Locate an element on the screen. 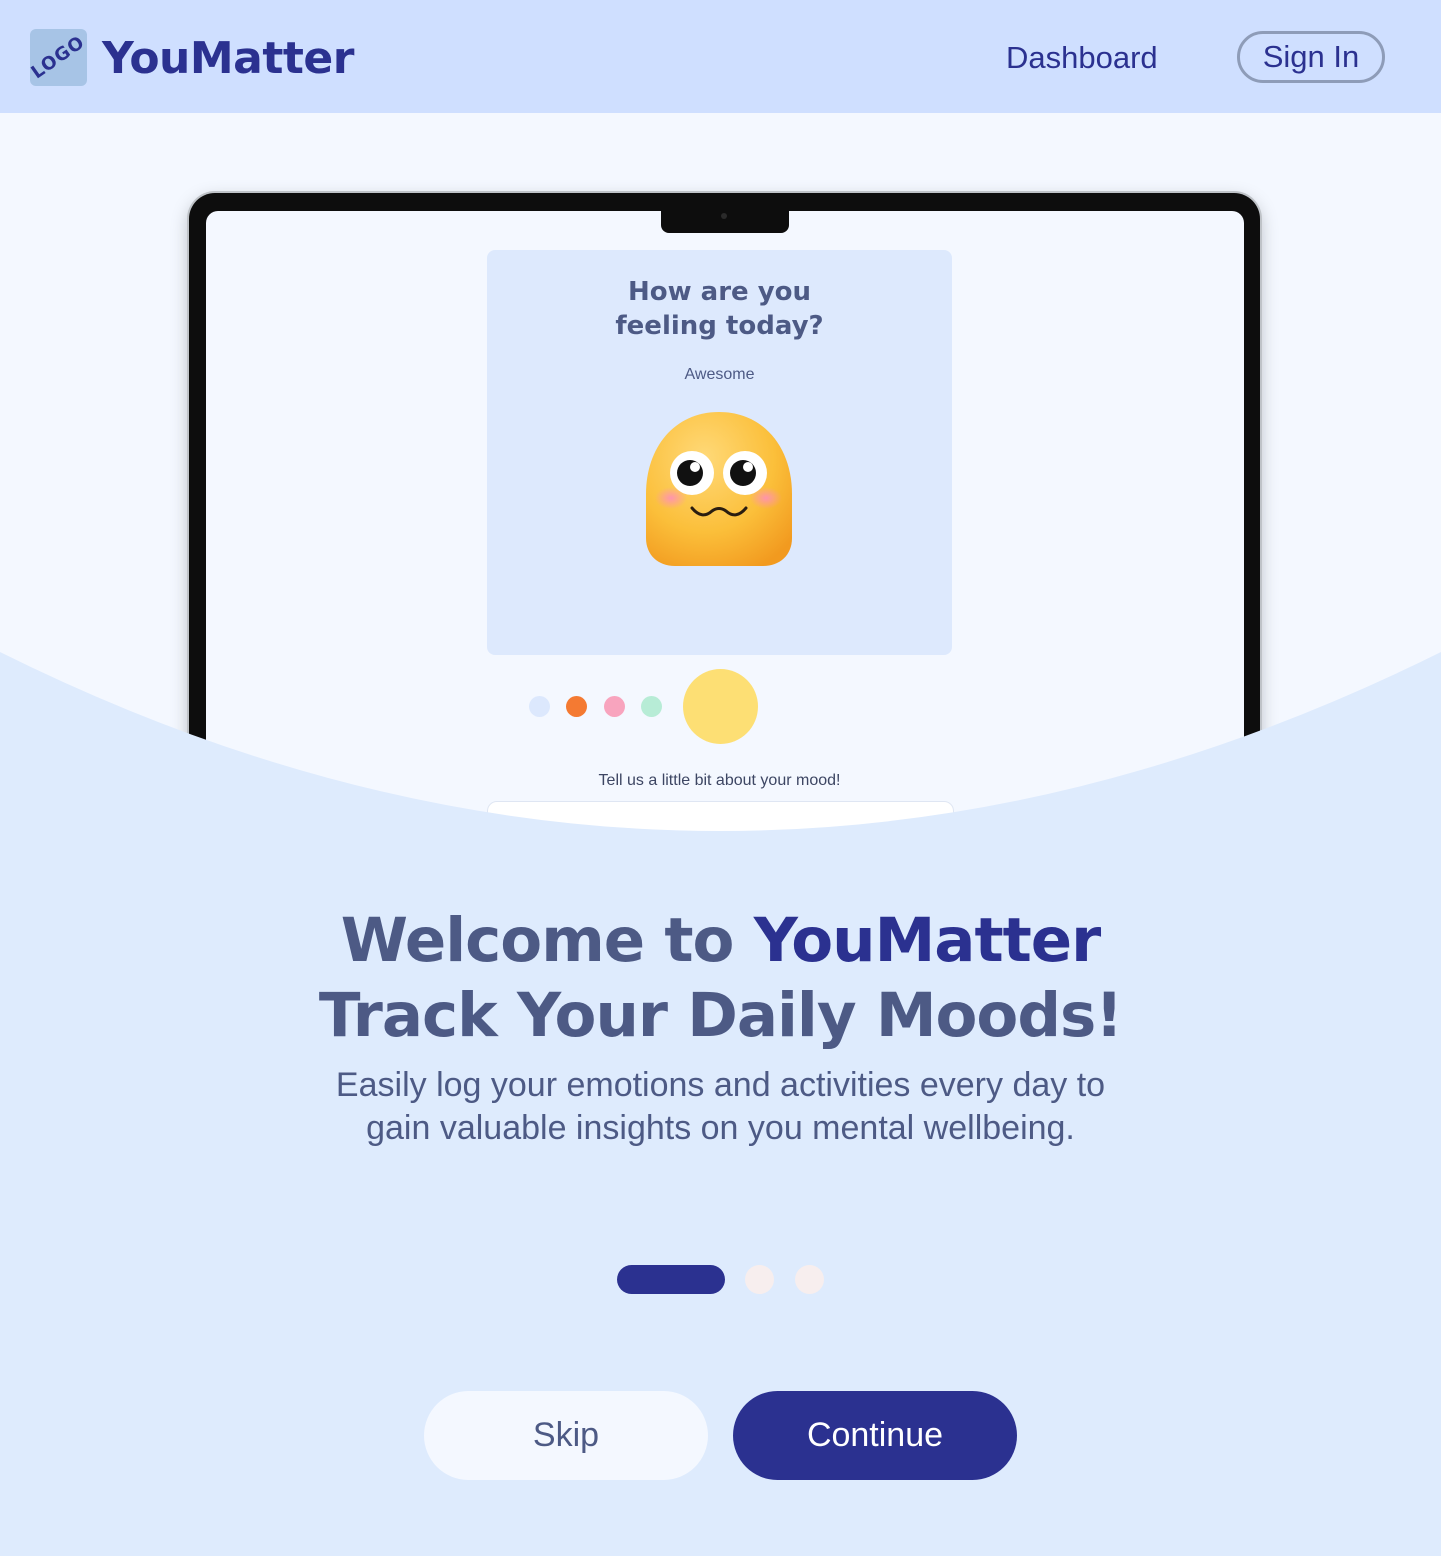 This screenshot has height=1556, width=1441. headline-brand: YouMatter is located at coordinates (927, 940).